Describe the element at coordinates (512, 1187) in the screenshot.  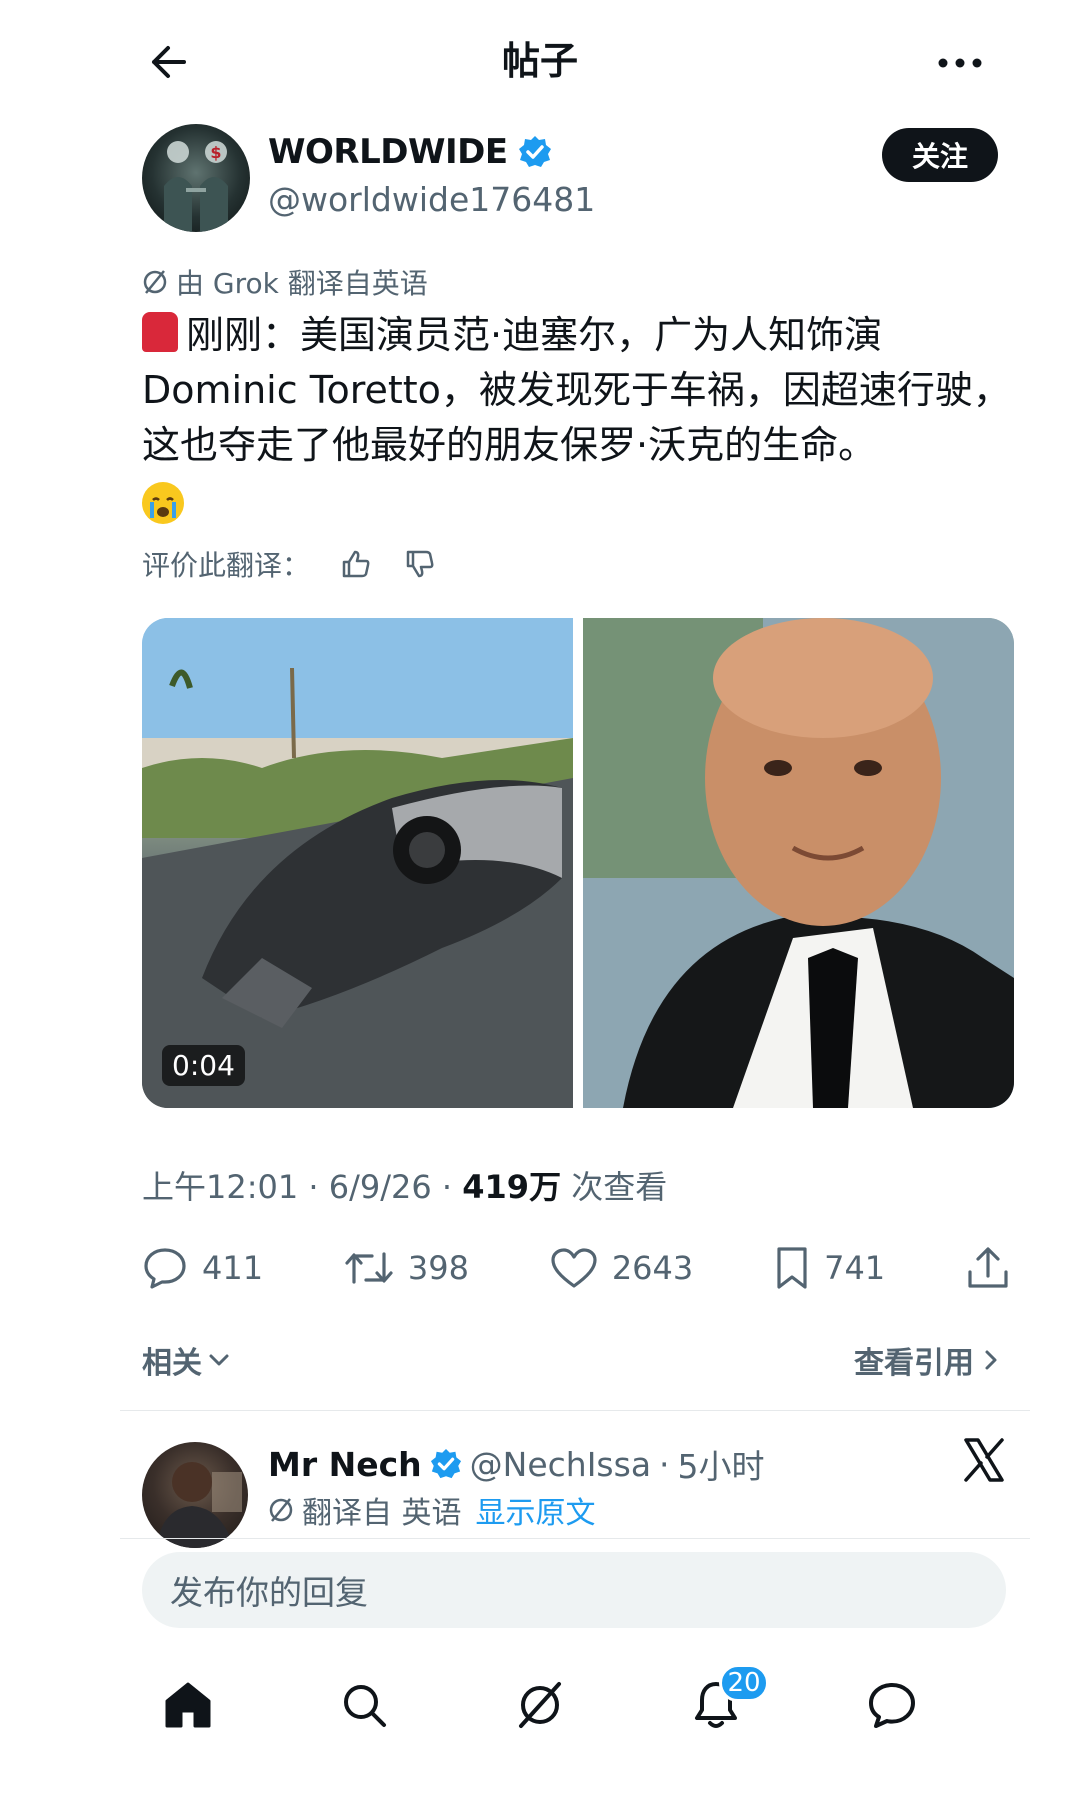
I see `views-count: 419万` at that location.